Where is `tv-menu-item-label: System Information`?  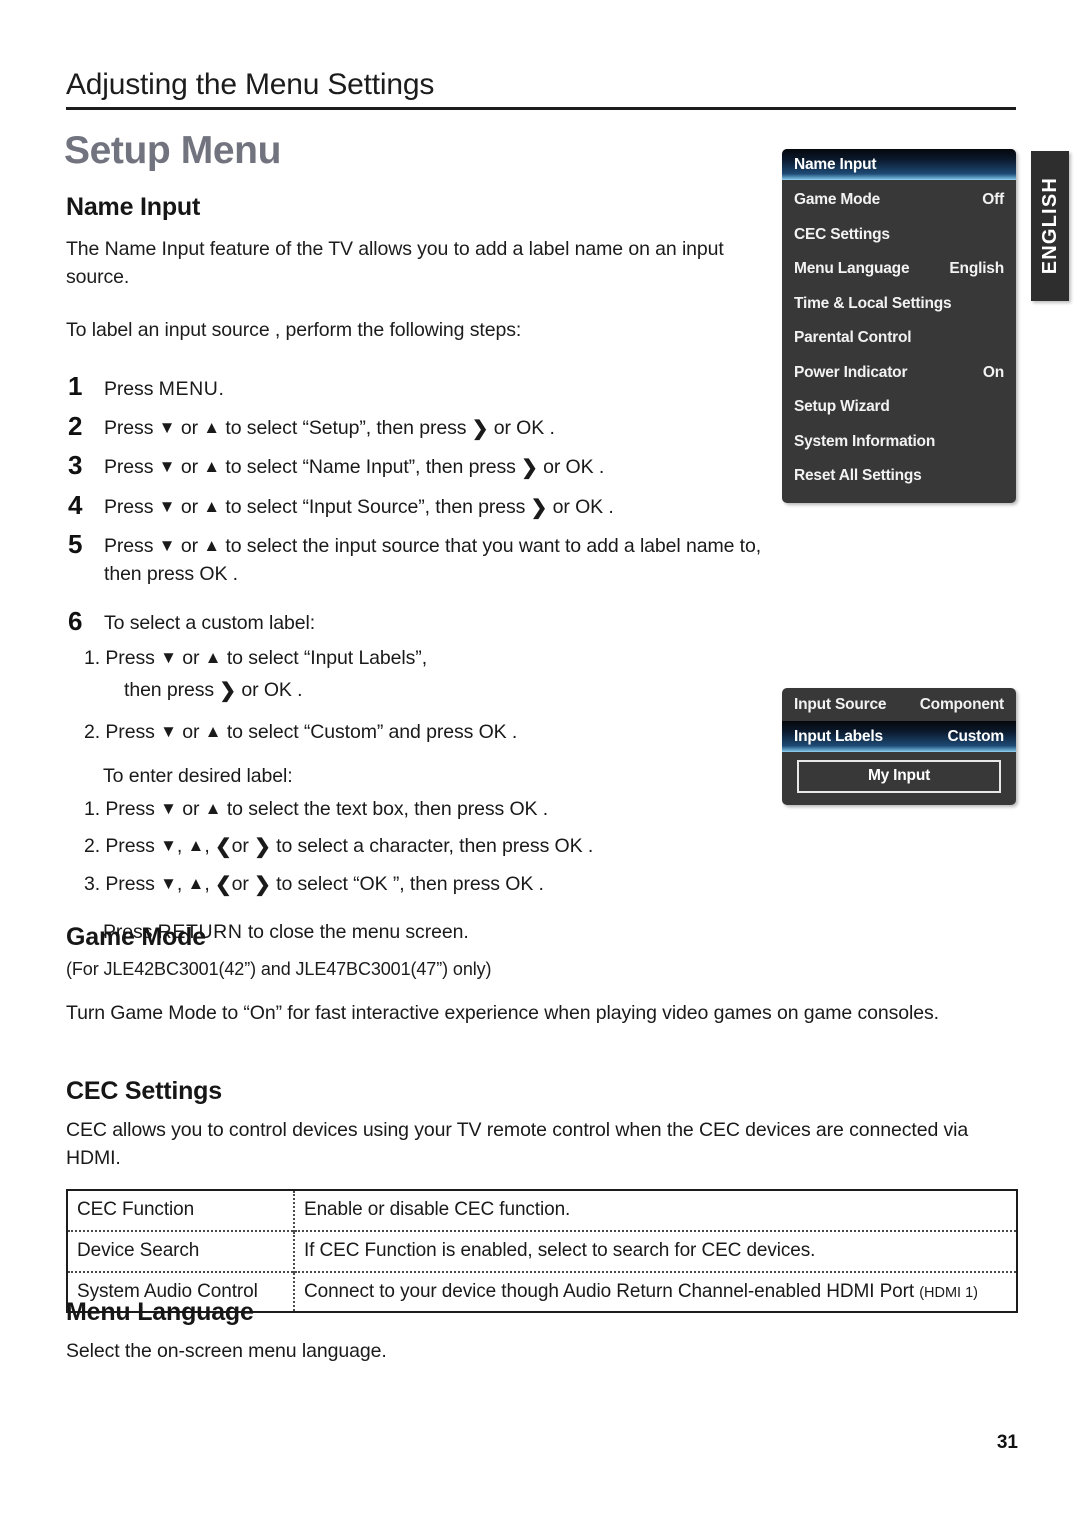
tv-menu-item-label: System Information is located at coordinates (865, 441).